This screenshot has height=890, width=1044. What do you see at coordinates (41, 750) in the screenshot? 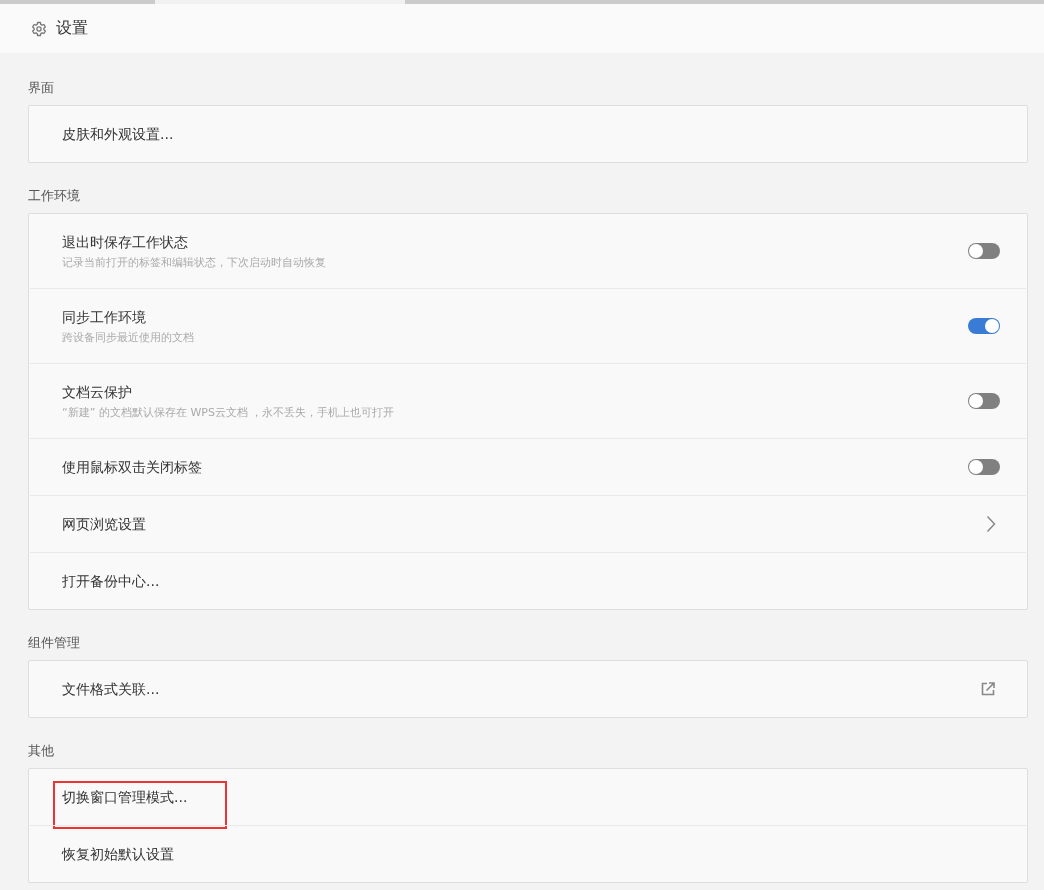
I see `section-label: 其他` at bounding box center [41, 750].